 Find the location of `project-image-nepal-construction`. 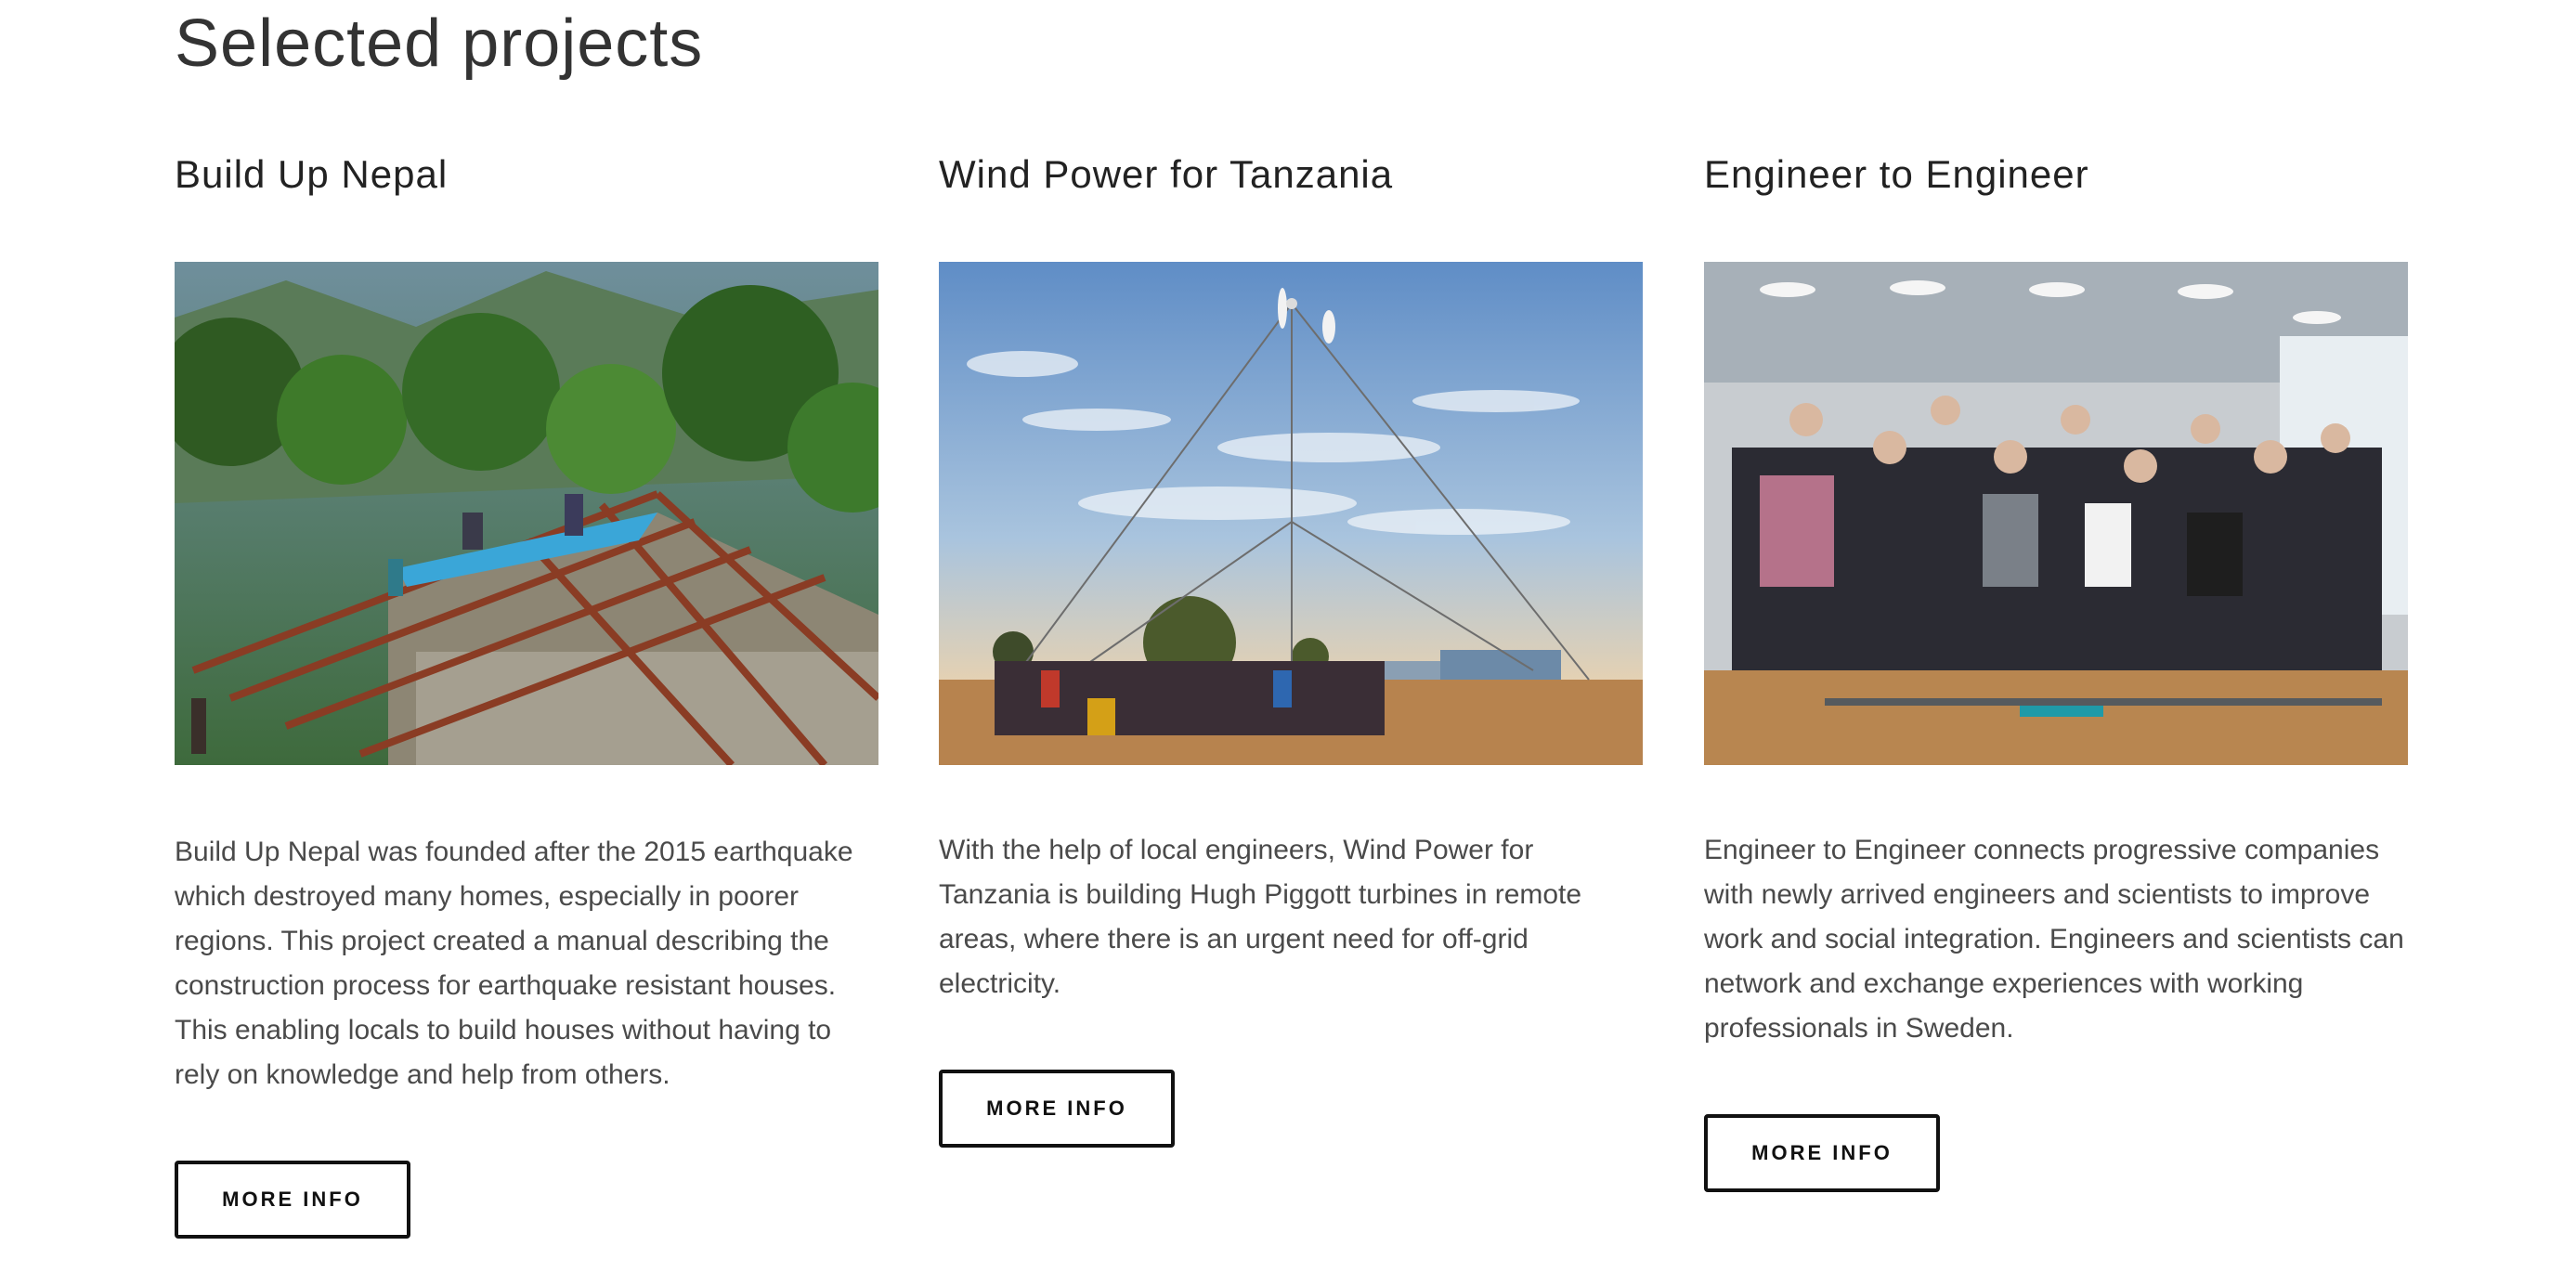

project-image-nepal-construction is located at coordinates (526, 513).